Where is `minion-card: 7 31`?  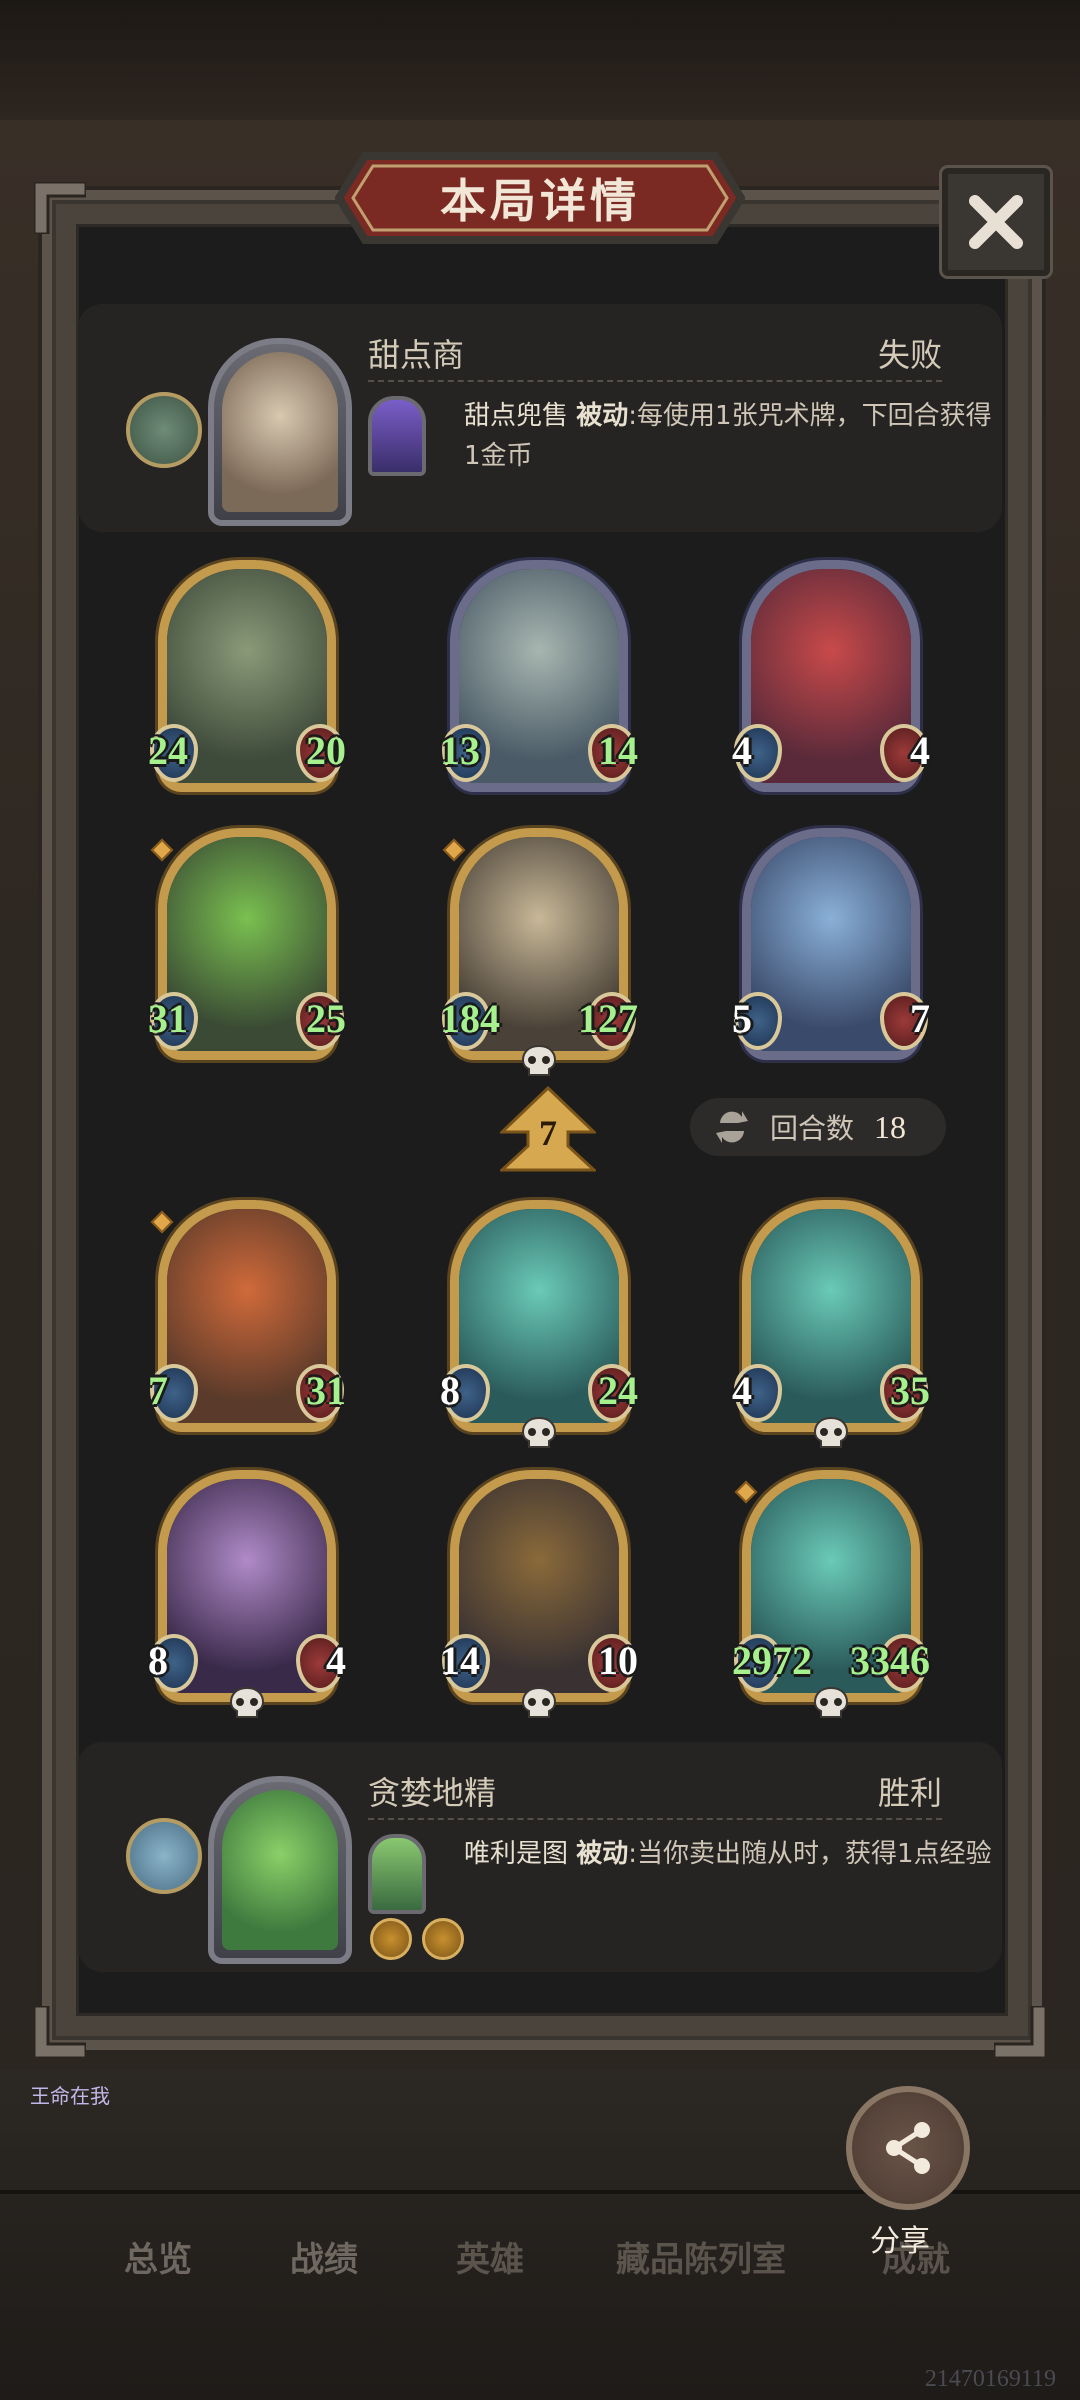 minion-card: 7 31 is located at coordinates (247, 1318).